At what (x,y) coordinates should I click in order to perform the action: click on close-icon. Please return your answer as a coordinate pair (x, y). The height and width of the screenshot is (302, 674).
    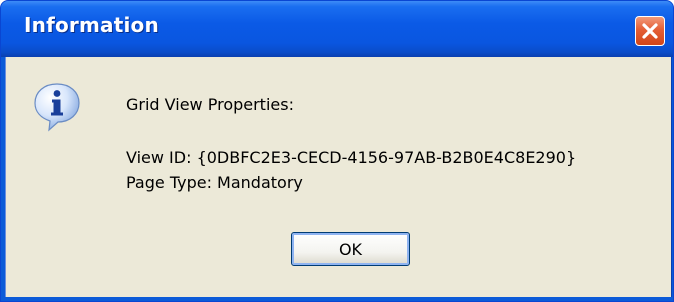
    Looking at the image, I should click on (650, 31).